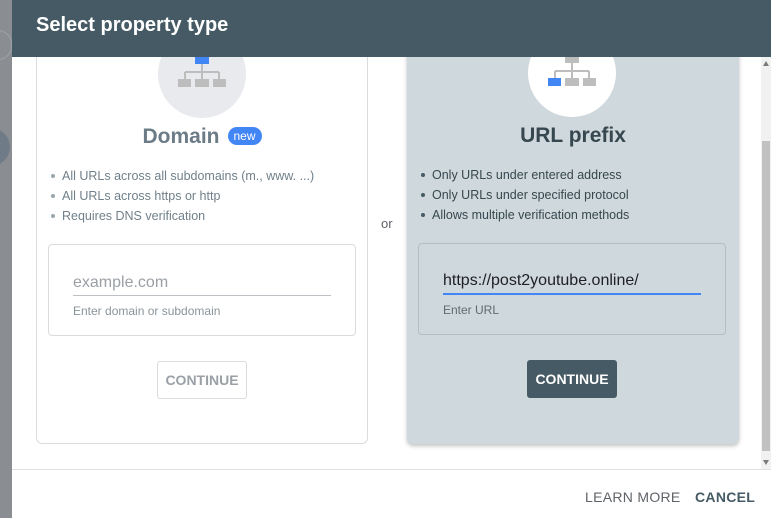 The image size is (771, 518). Describe the element at coordinates (391, 493) in the screenshot. I see `dialog-footer: LEARN MORE CANCEL` at that location.